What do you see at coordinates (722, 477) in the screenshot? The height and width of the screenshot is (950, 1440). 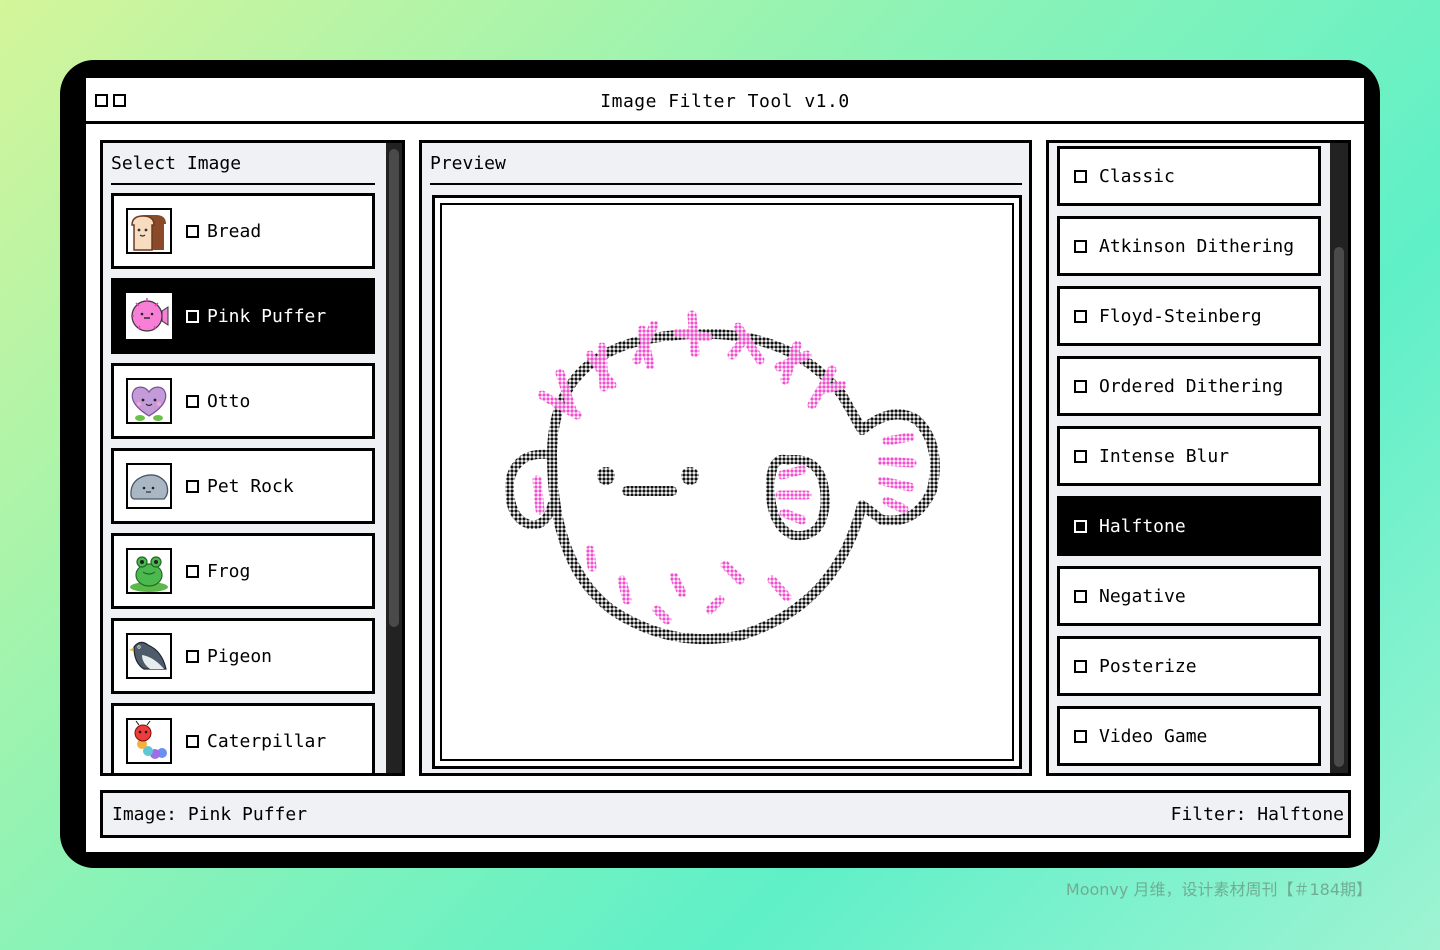 I see `pufferfish-halftone-image` at bounding box center [722, 477].